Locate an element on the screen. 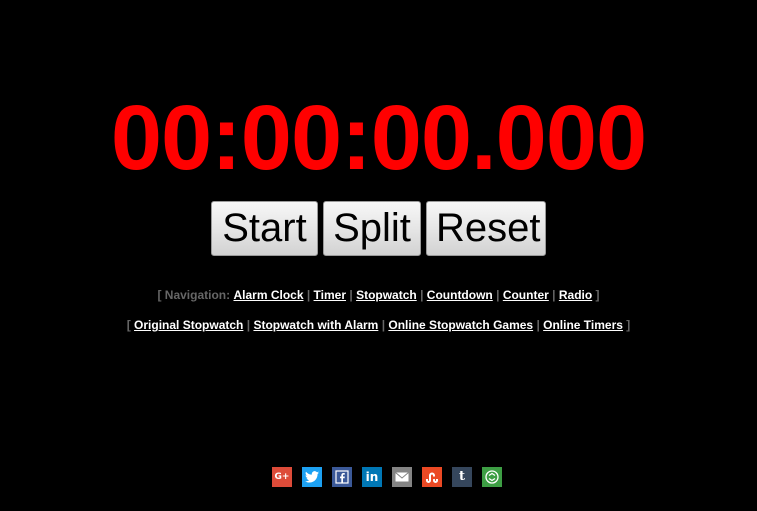 This screenshot has height=511, width=757. linkedin-icon: in is located at coordinates (372, 477).